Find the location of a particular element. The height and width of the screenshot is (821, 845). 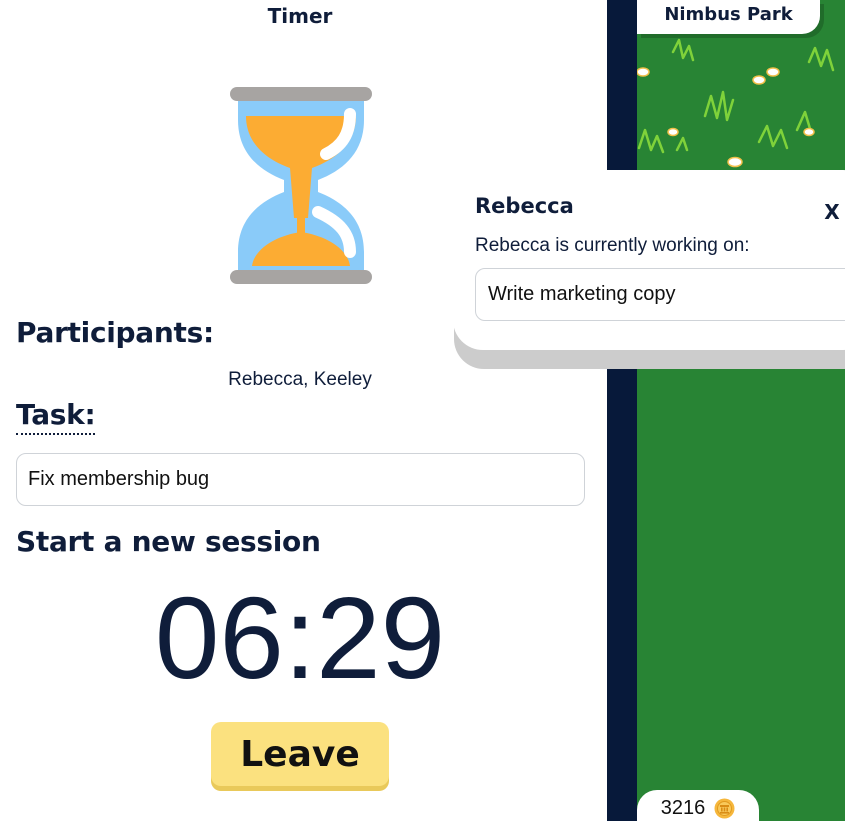

coin-counter: 3216 is located at coordinates (698, 805).